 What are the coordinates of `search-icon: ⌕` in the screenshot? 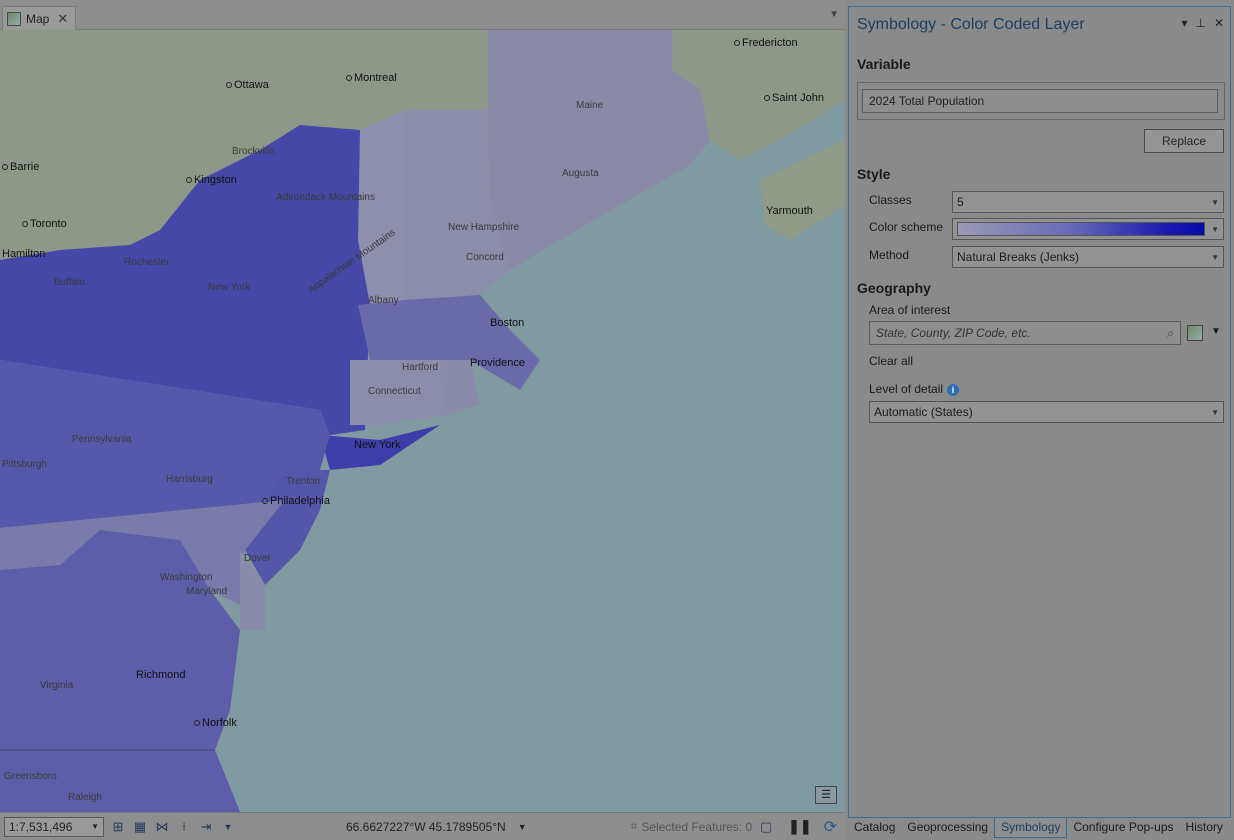 It's located at (1170, 333).